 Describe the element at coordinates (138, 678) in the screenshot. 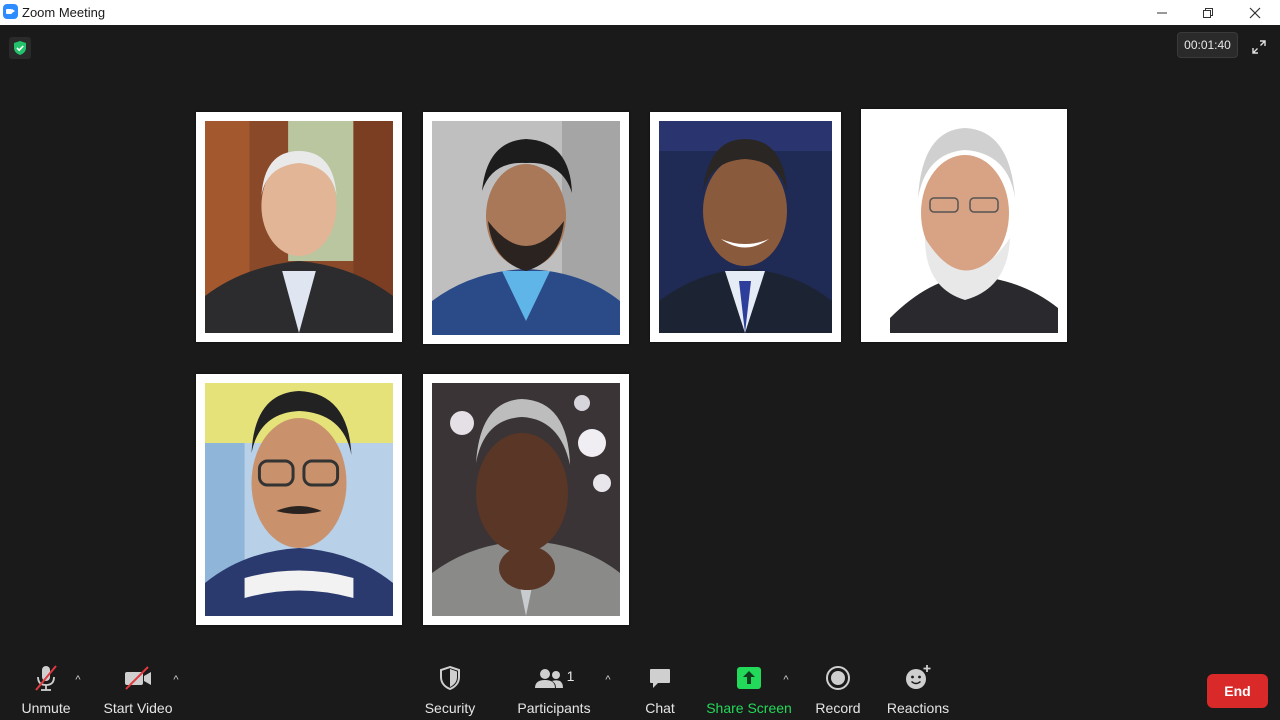

I see `video-camera-off-icon` at that location.